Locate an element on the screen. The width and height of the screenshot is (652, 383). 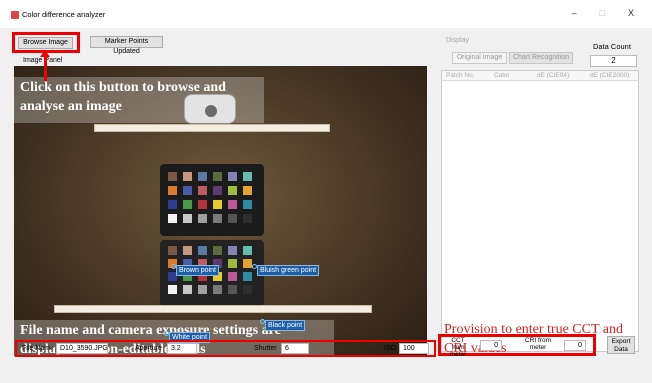
data-count-label: Data Count is located at coordinates (612, 46).